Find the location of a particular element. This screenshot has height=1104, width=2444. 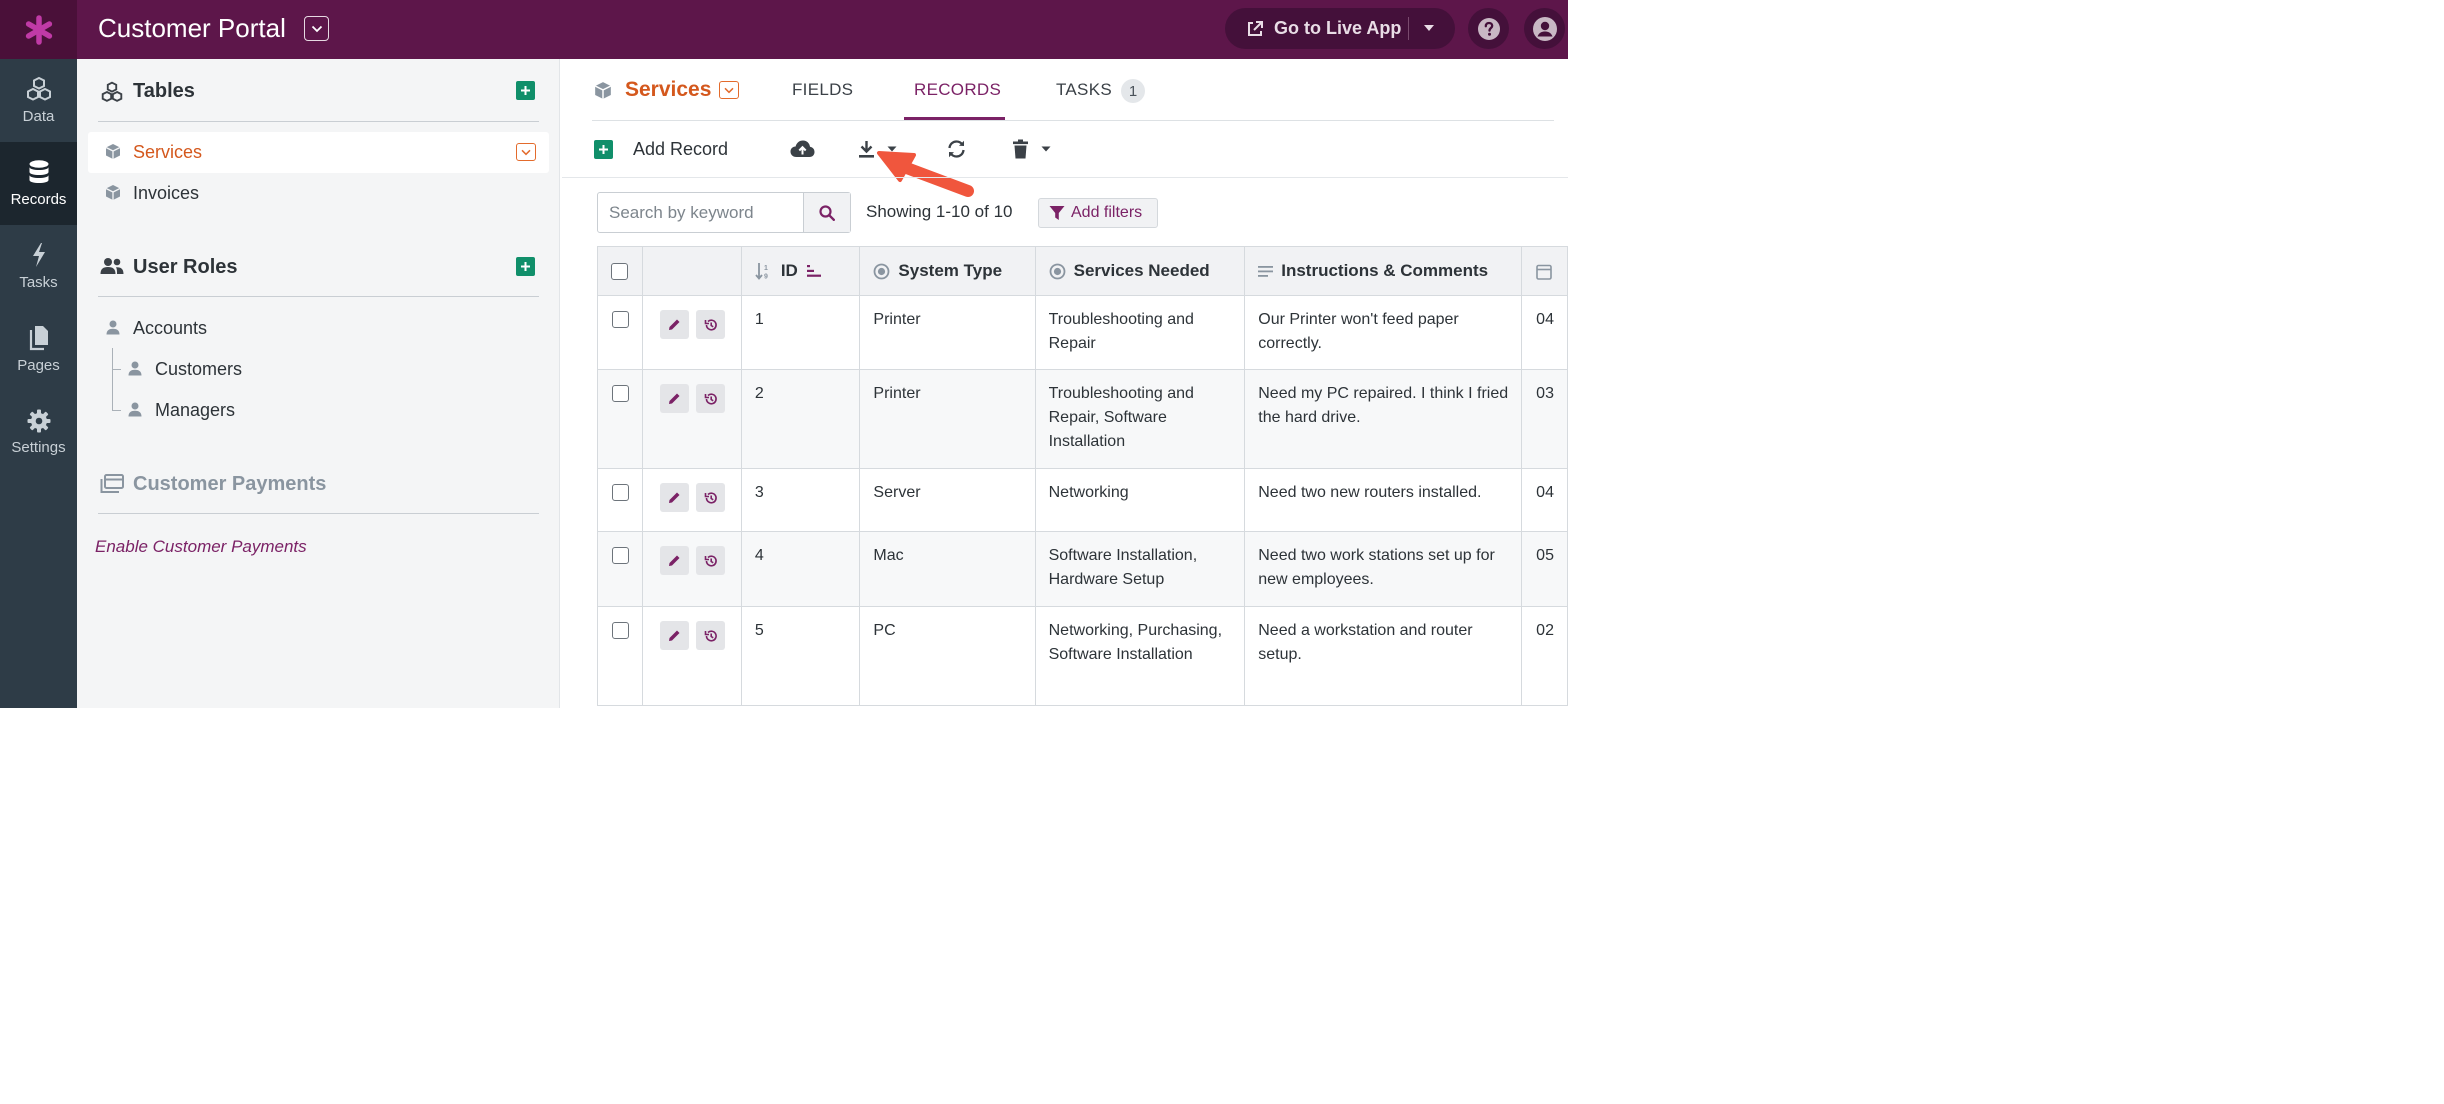

nav-records: Records is located at coordinates (38, 183).